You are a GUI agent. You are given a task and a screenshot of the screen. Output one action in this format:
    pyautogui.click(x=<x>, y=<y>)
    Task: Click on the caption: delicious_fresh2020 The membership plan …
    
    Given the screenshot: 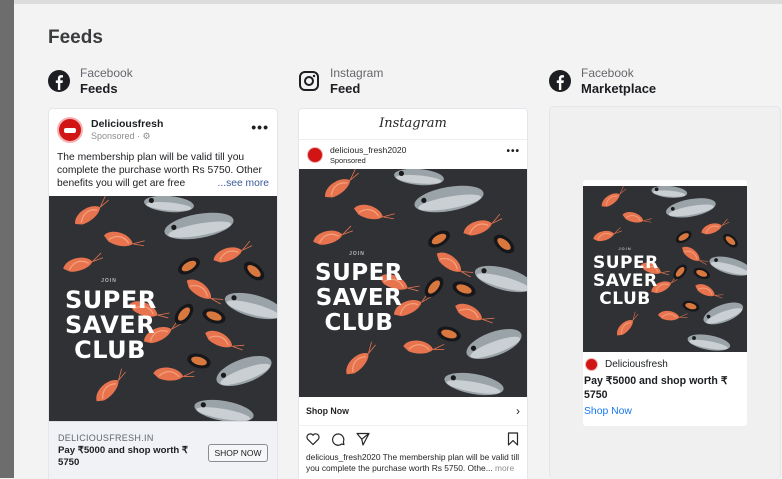 What is the action you would take?
    pyautogui.click(x=413, y=462)
    